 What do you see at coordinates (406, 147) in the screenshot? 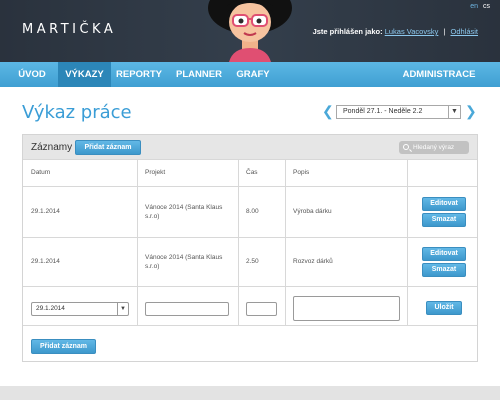
I see `search-icon` at bounding box center [406, 147].